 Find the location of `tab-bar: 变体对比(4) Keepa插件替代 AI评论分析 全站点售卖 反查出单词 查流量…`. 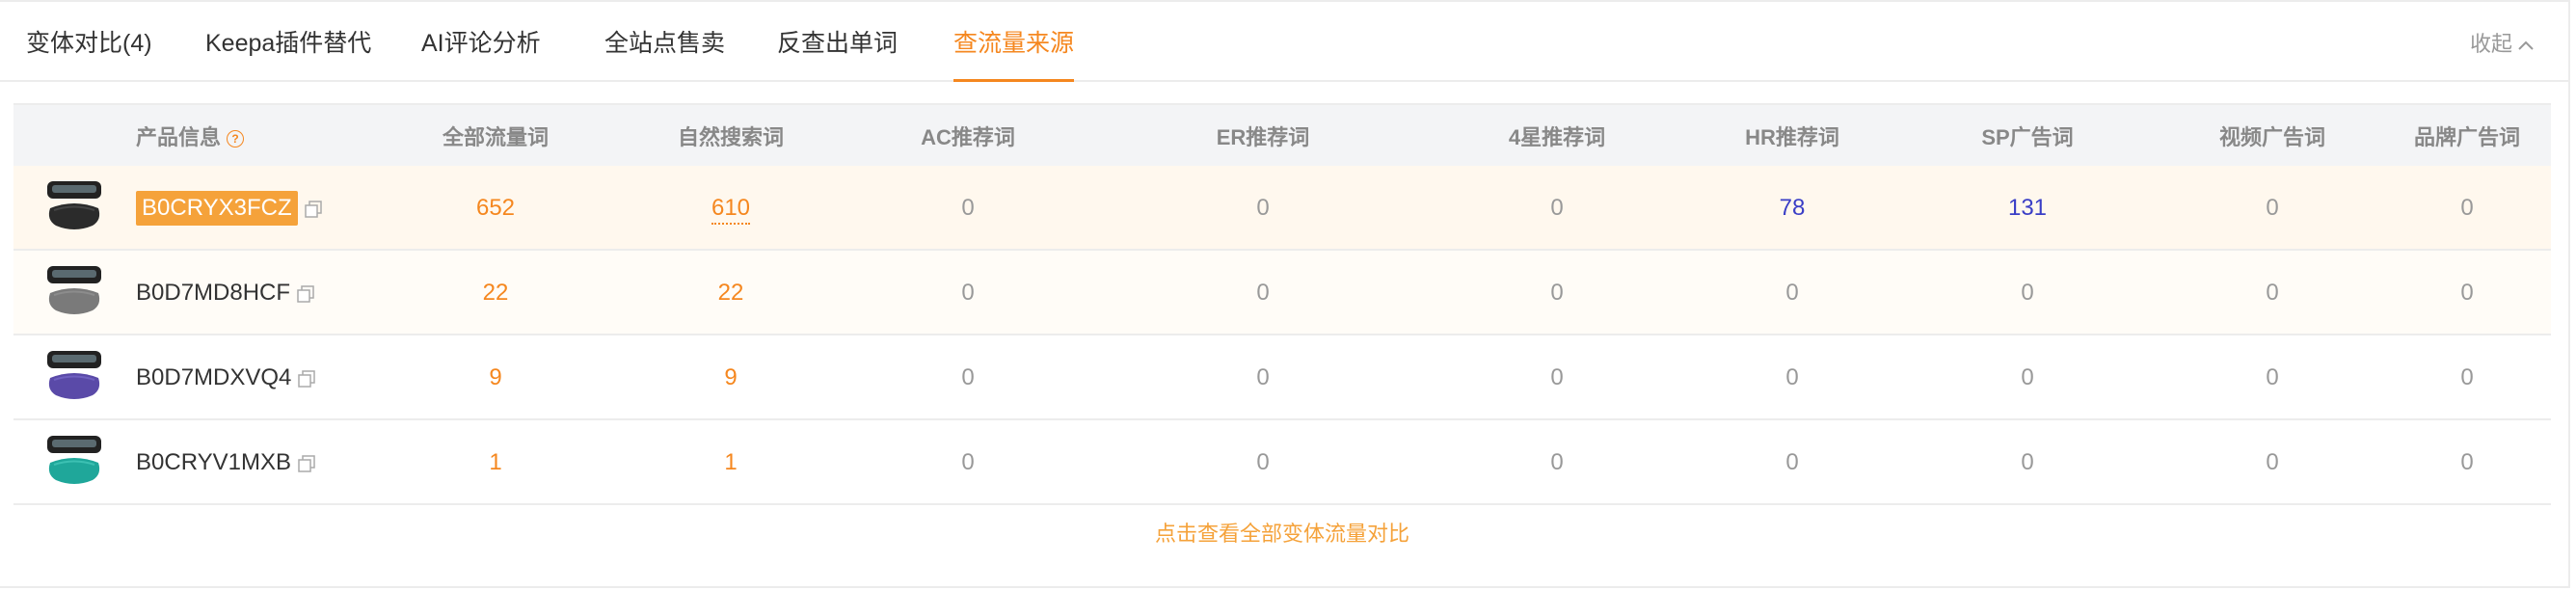

tab-bar: 变体对比(4) Keepa插件替代 AI评论分析 全站点售卖 反查出单词 查流量… is located at coordinates (1285, 41).